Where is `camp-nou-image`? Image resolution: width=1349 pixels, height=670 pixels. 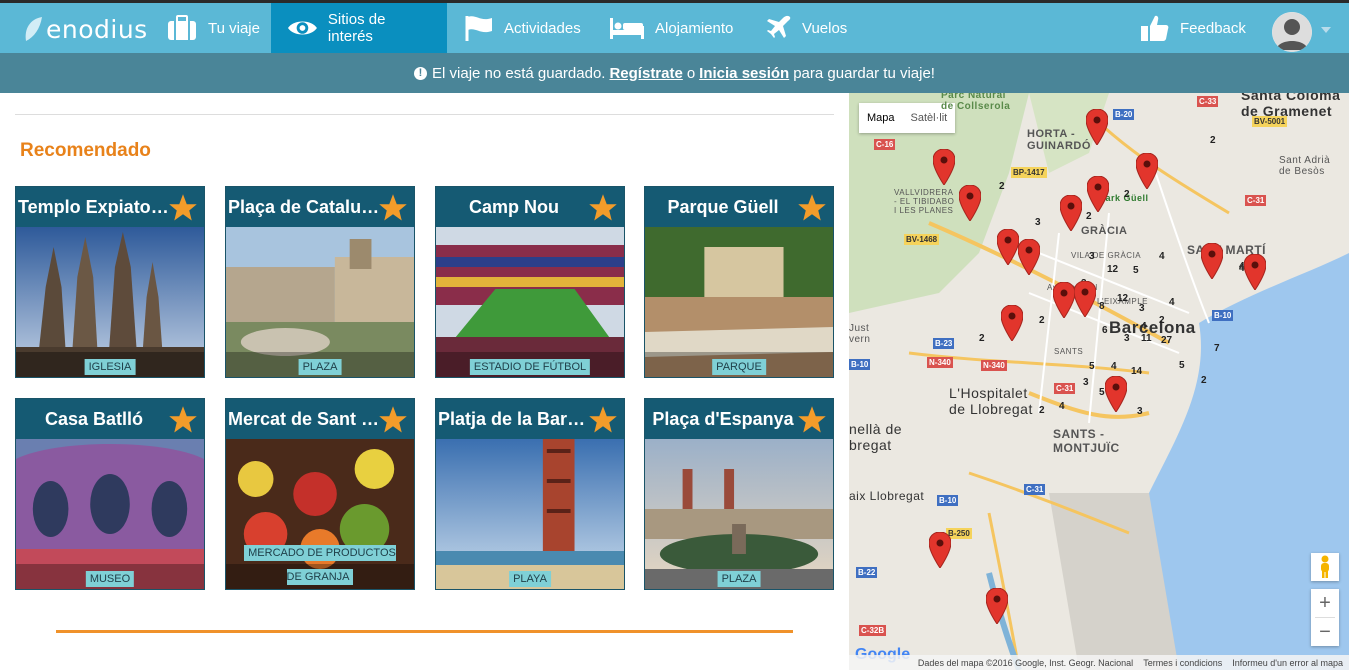
camp-nou-image is located at coordinates (530, 302).